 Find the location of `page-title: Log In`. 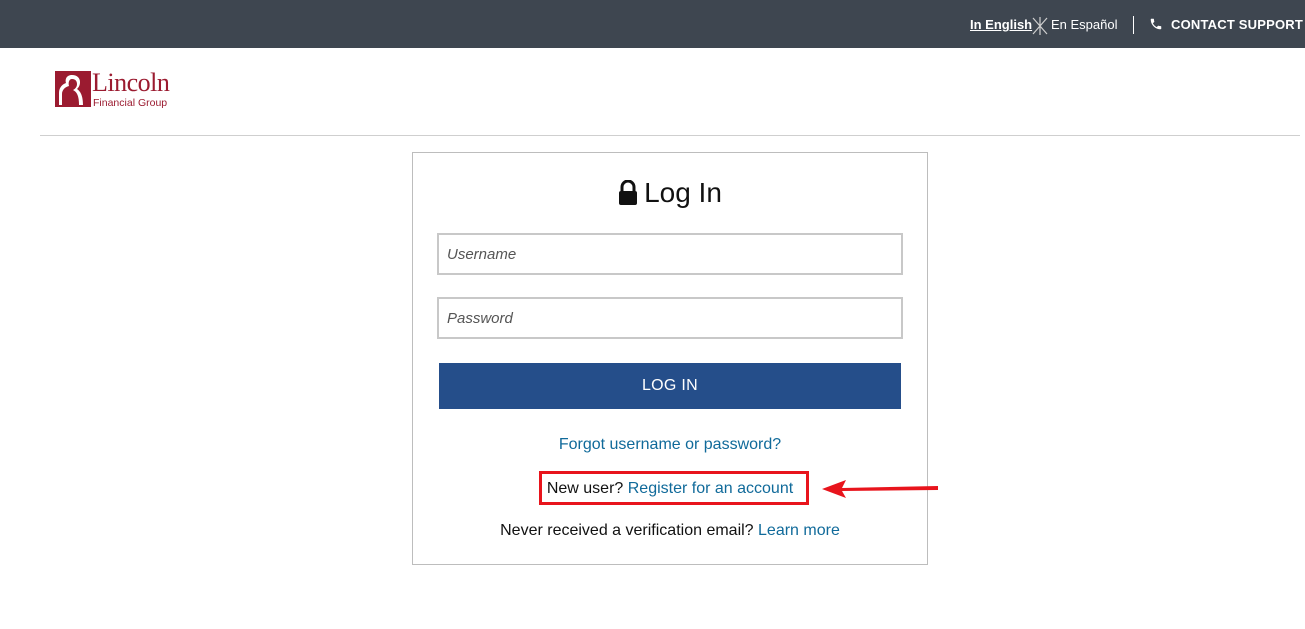

page-title: Log In is located at coordinates (683, 192).